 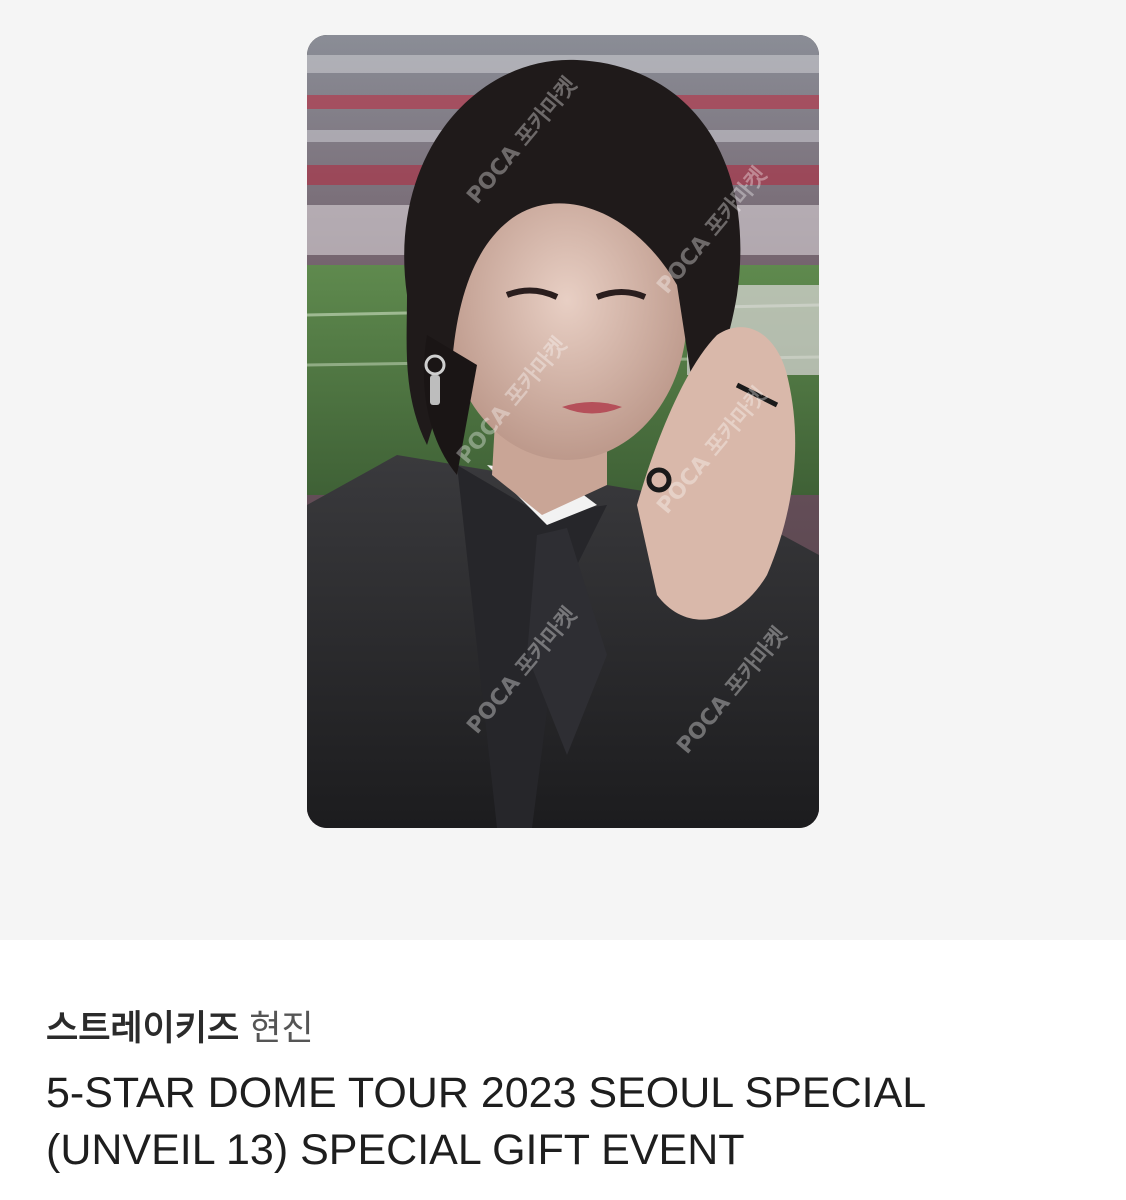 I want to click on product-title-line-1: 5-STAR DOME TOUR 2023 SEOUL SPECIAL, so click(x=486, y=1093).